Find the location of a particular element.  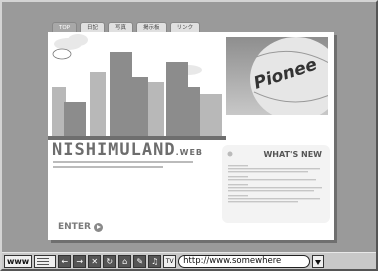

hot-air-balloon-photo: Pionee is located at coordinates (277, 76).